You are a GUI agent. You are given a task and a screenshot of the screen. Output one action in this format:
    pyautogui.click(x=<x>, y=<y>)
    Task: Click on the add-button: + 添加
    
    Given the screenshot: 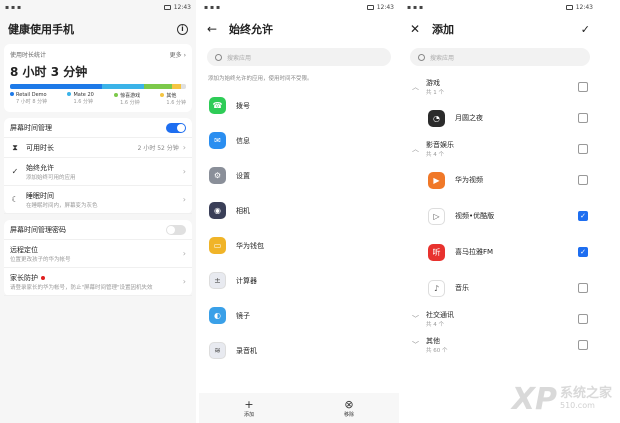 What is the action you would take?
    pyautogui.click(x=249, y=408)
    